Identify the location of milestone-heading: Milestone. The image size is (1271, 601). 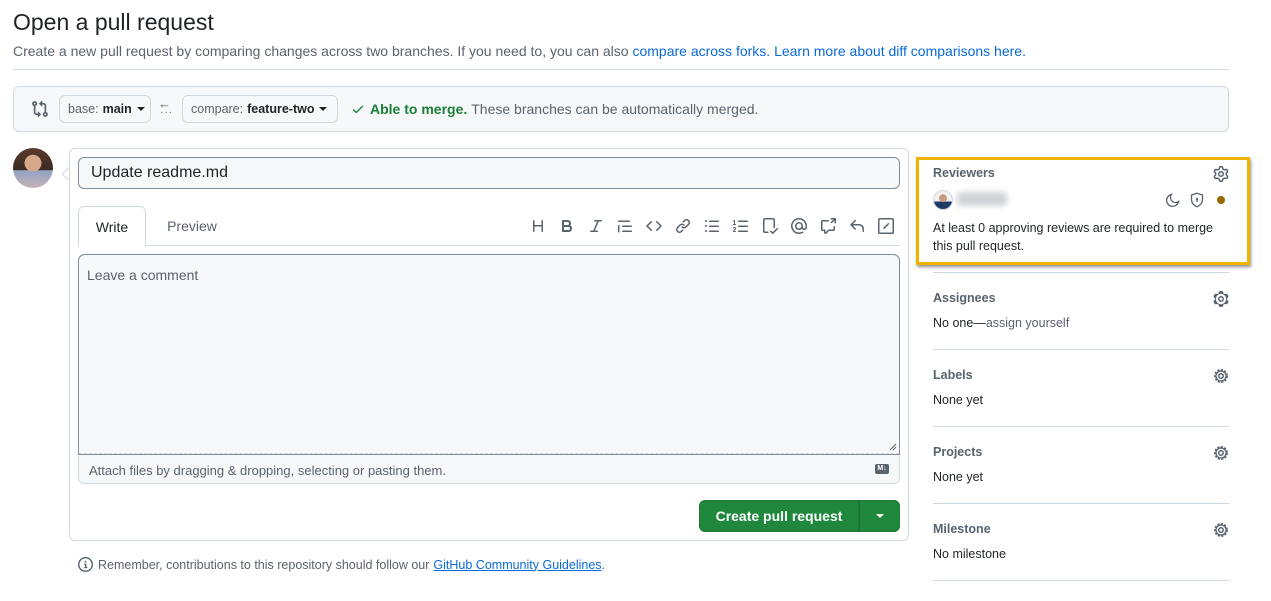
(962, 529).